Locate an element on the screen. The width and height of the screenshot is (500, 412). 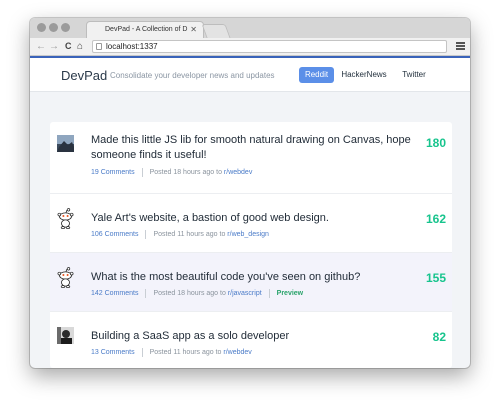
subreddit-link: r/web_design is located at coordinates (248, 234).